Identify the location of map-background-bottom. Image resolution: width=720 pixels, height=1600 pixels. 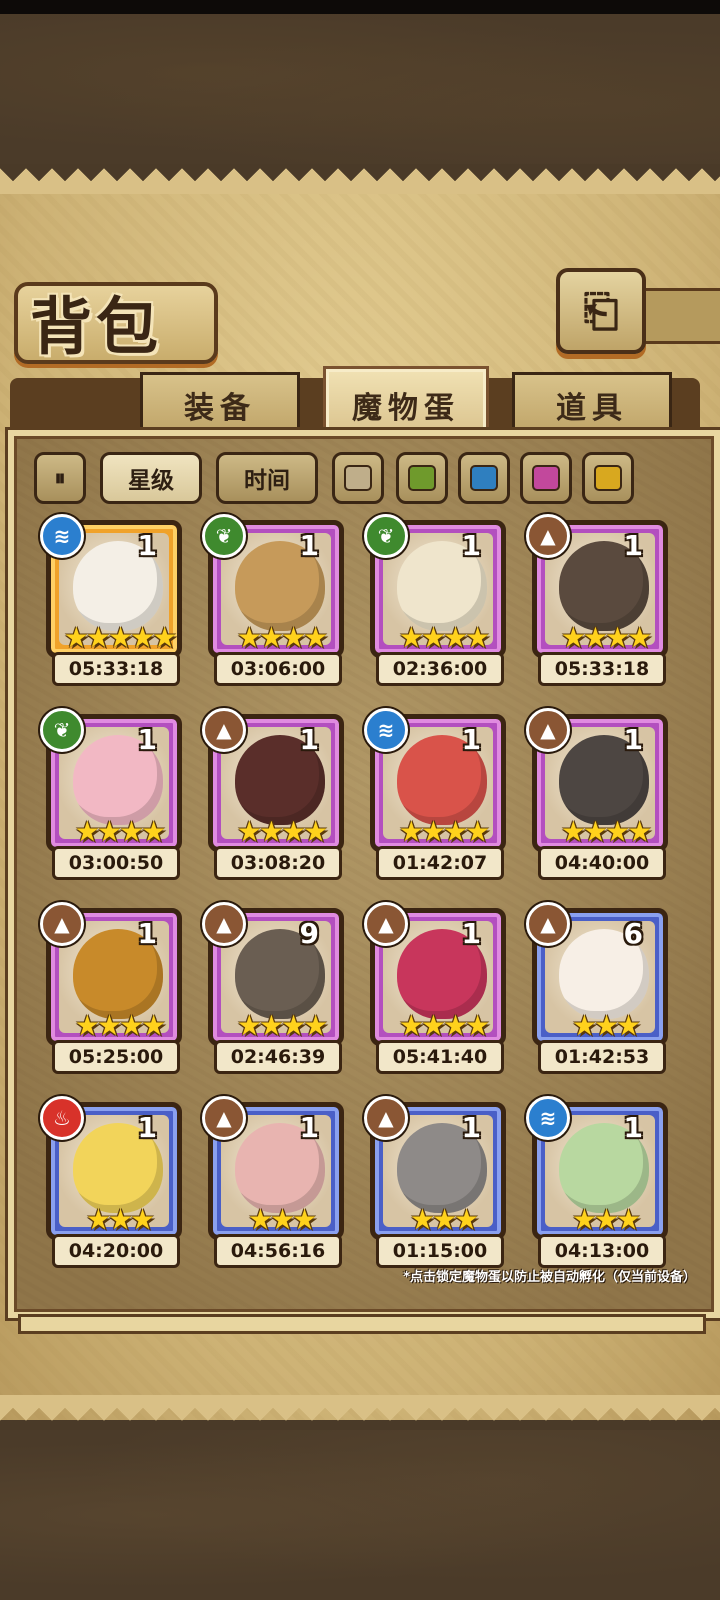
(360, 1515).